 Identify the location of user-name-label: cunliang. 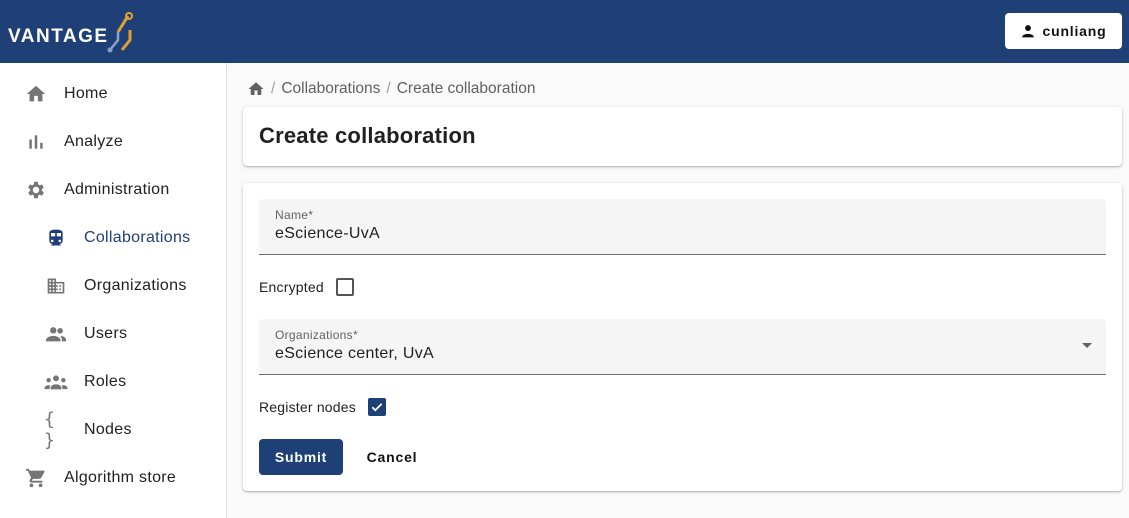
(1074, 31).